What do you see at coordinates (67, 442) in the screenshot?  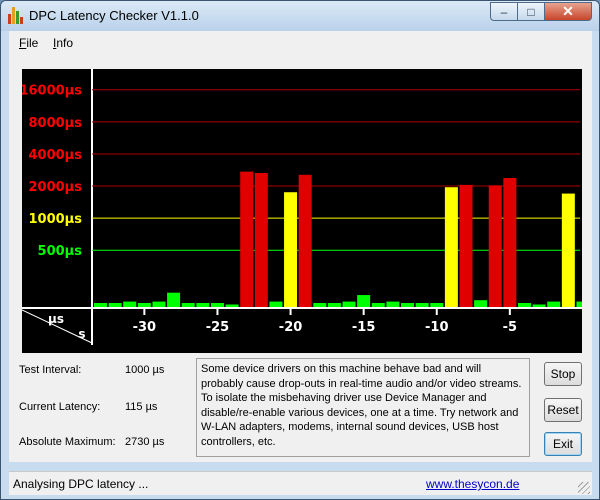 I see `absolute-maximum-label: Absolute Maximum:` at bounding box center [67, 442].